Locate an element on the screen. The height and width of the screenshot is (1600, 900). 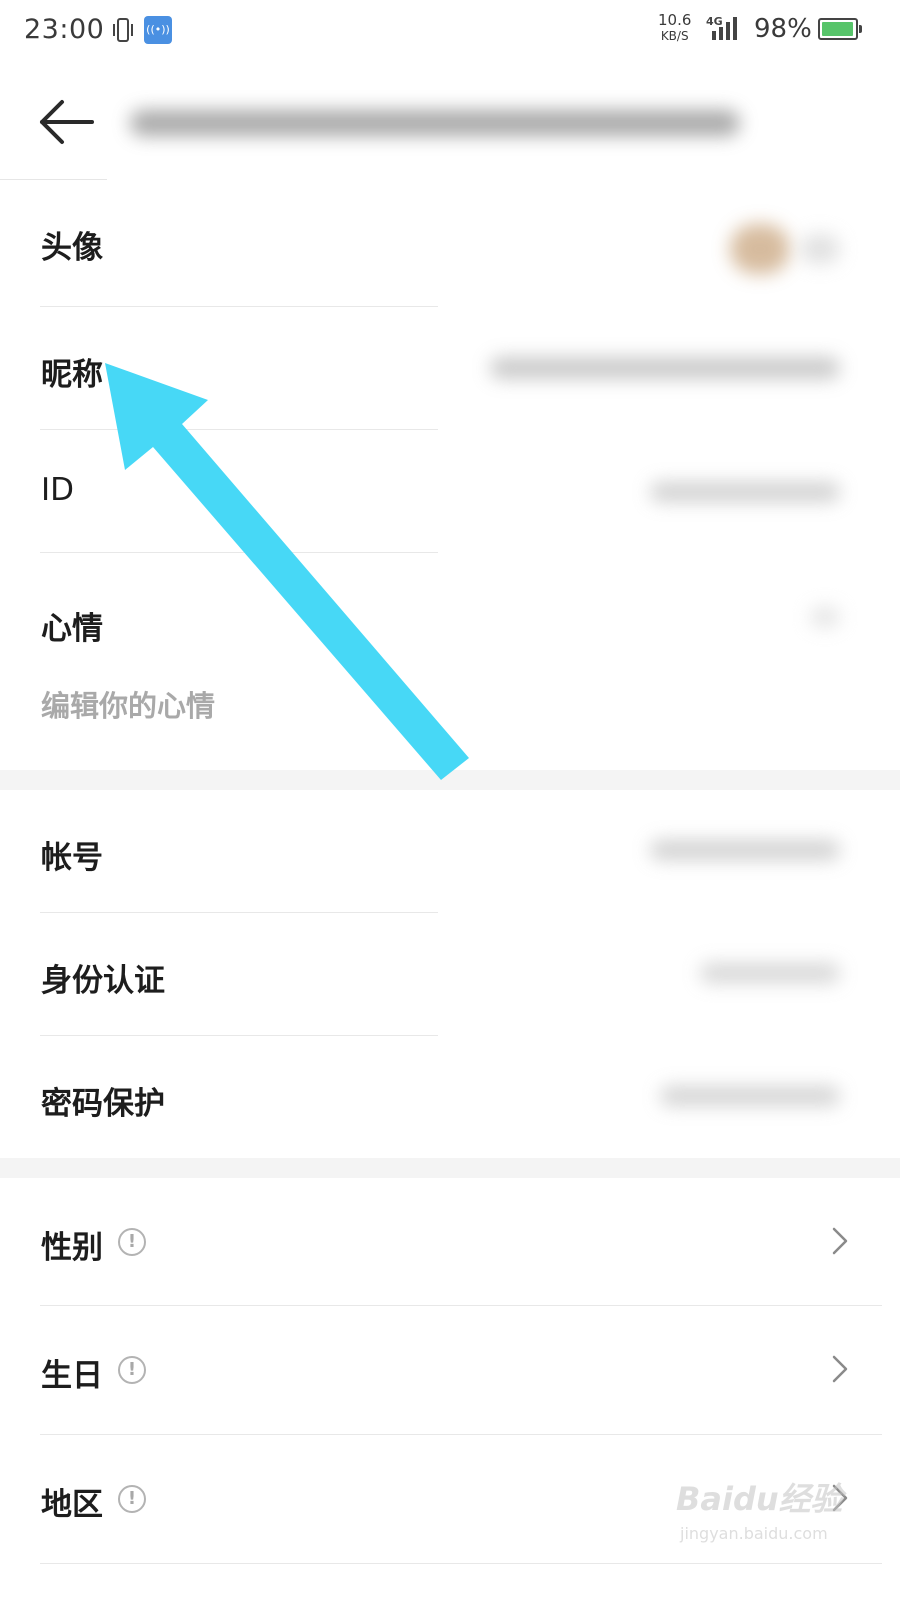
hotspot-icon: ((•)) is located at coordinates (158, 30).